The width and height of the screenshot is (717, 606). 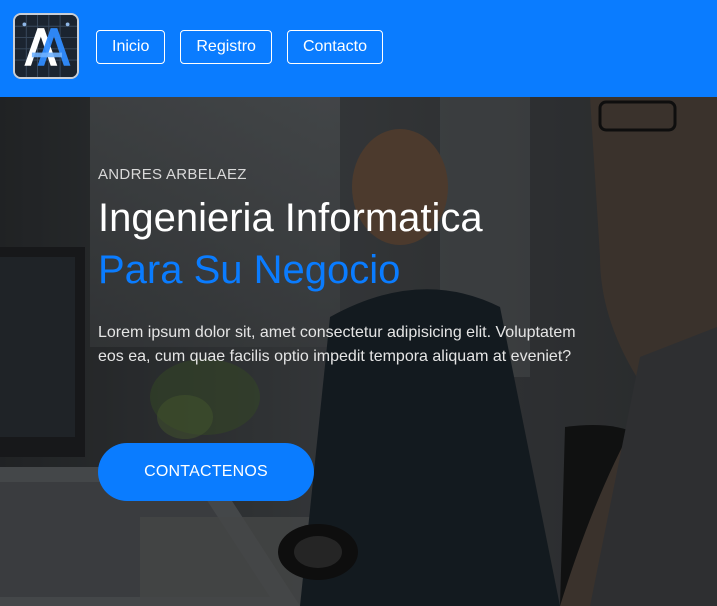 What do you see at coordinates (290, 218) in the screenshot?
I see `hero-title-line1: Ingenieria Informatica` at bounding box center [290, 218].